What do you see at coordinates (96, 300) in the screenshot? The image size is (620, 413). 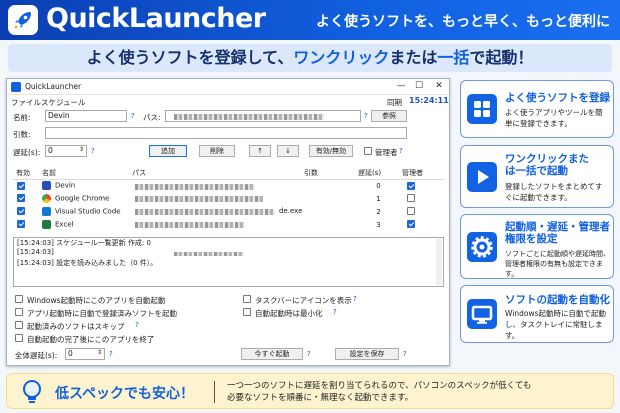 I see `autostart-label: Windows起動時にこのアプリを自動起動` at bounding box center [96, 300].